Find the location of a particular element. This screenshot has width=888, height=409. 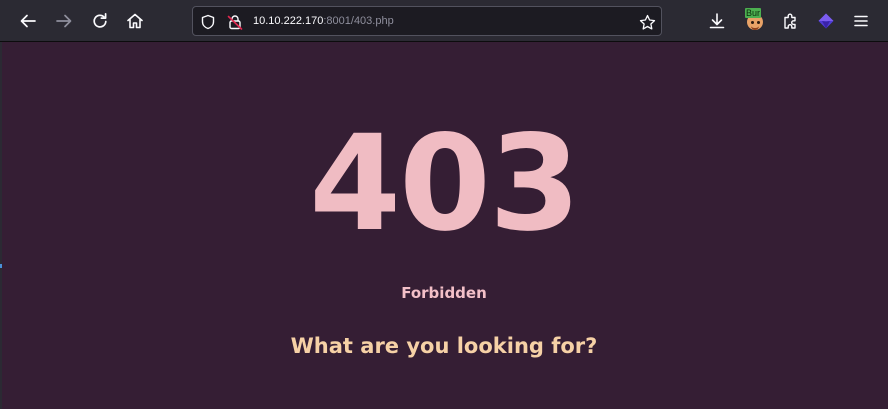

home-icon is located at coordinates (135, 21).